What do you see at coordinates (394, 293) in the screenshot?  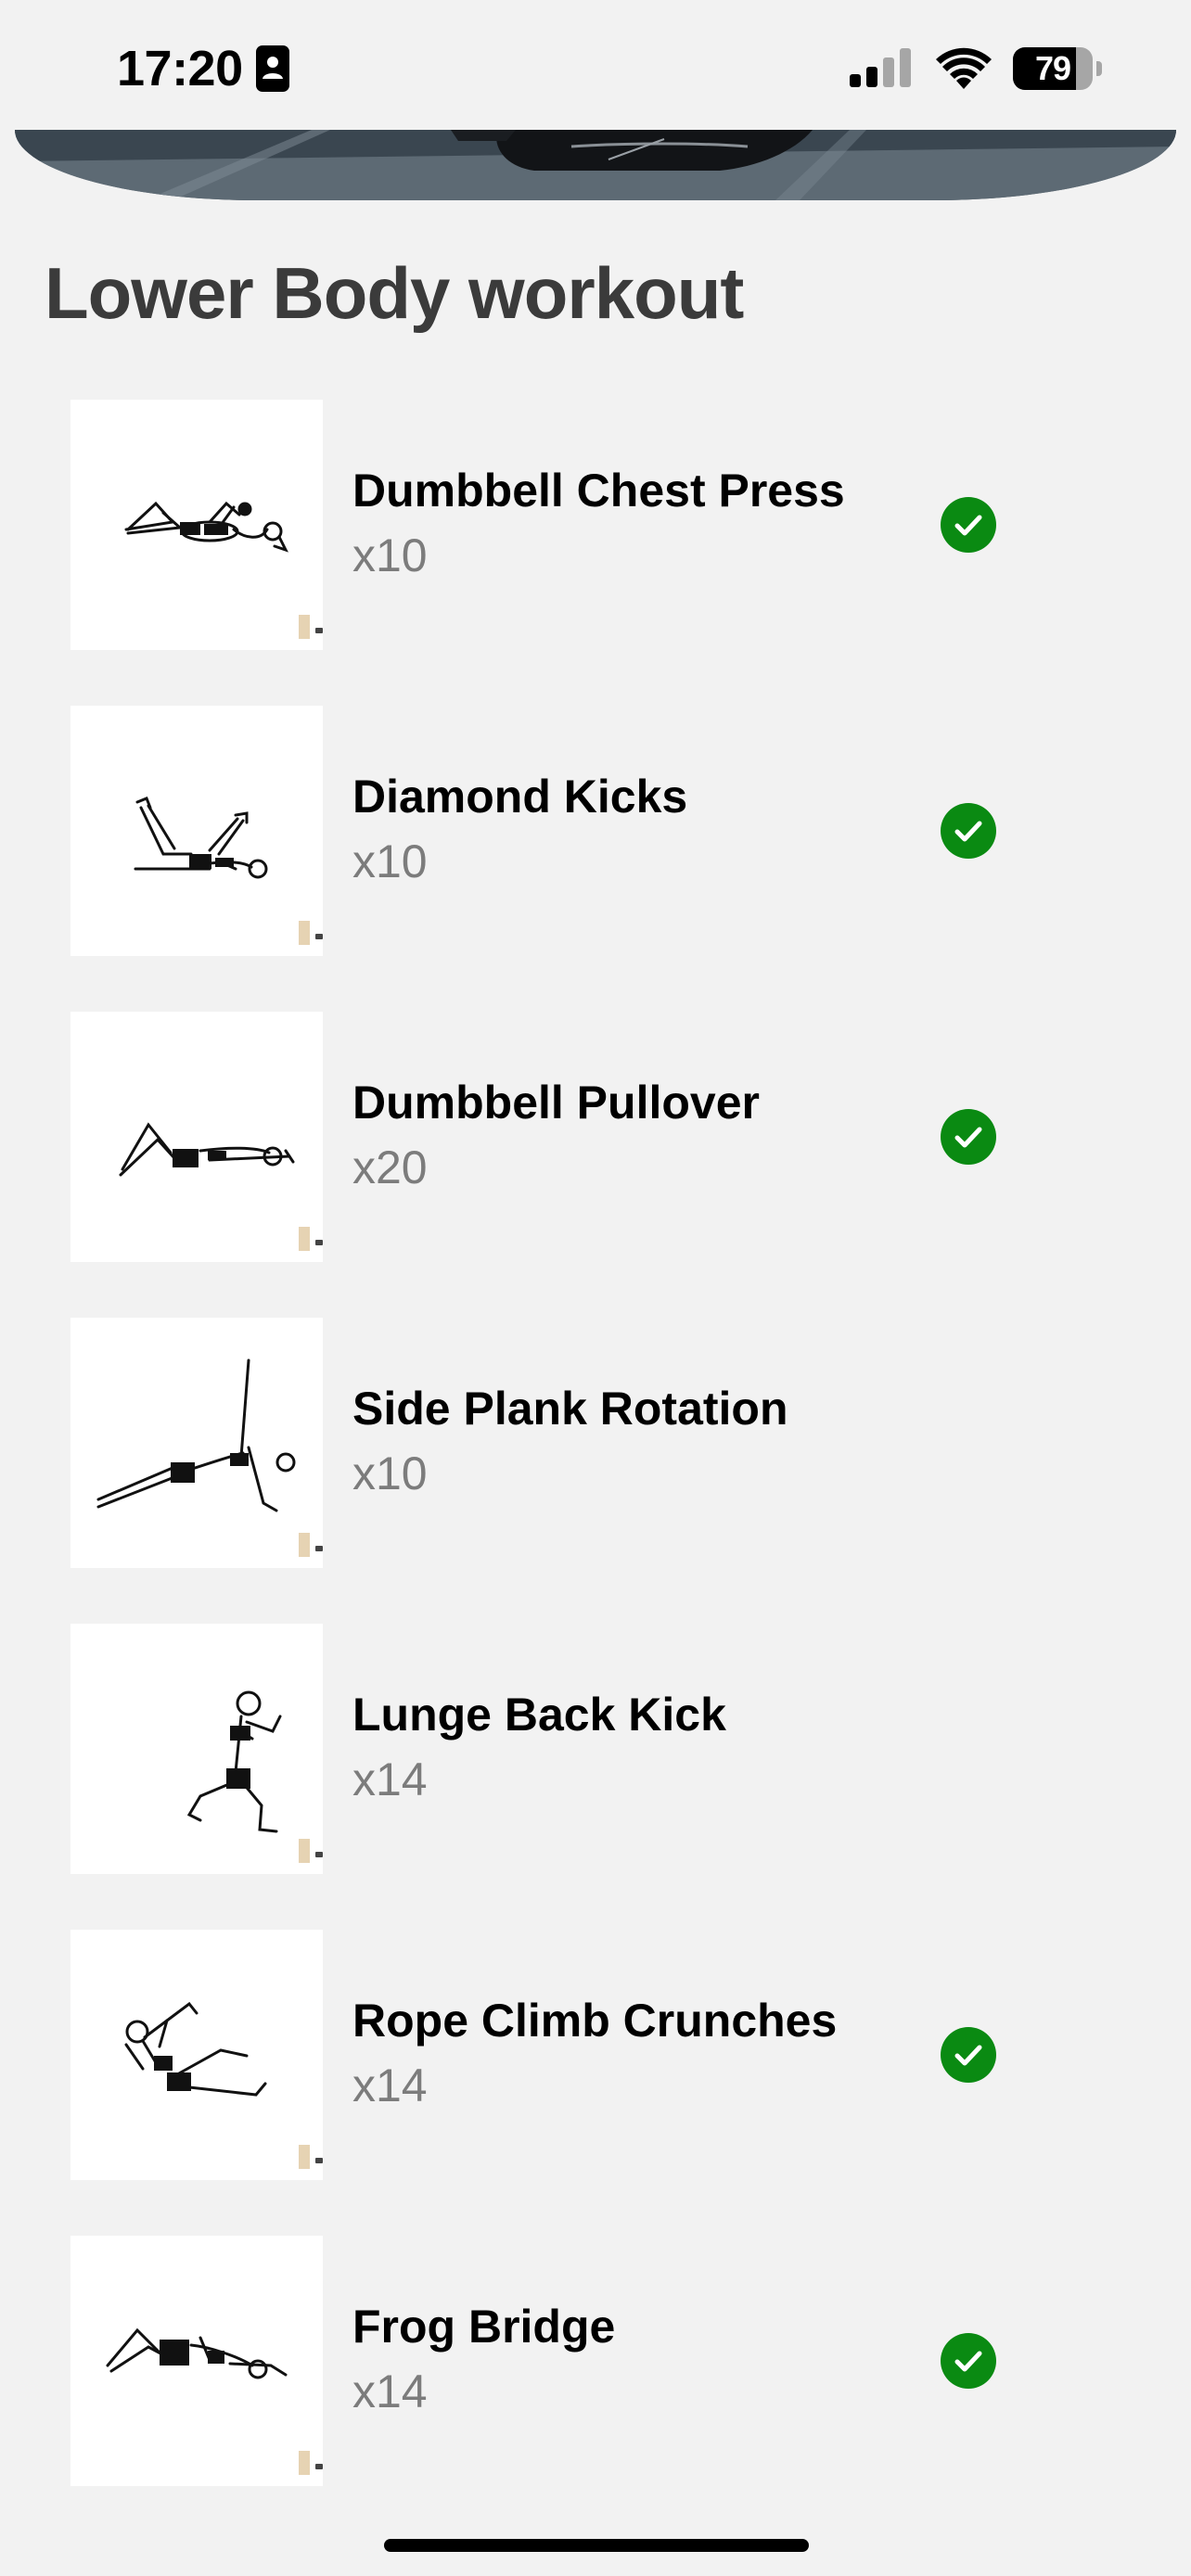 I see `page-title: Lower Body workout` at bounding box center [394, 293].